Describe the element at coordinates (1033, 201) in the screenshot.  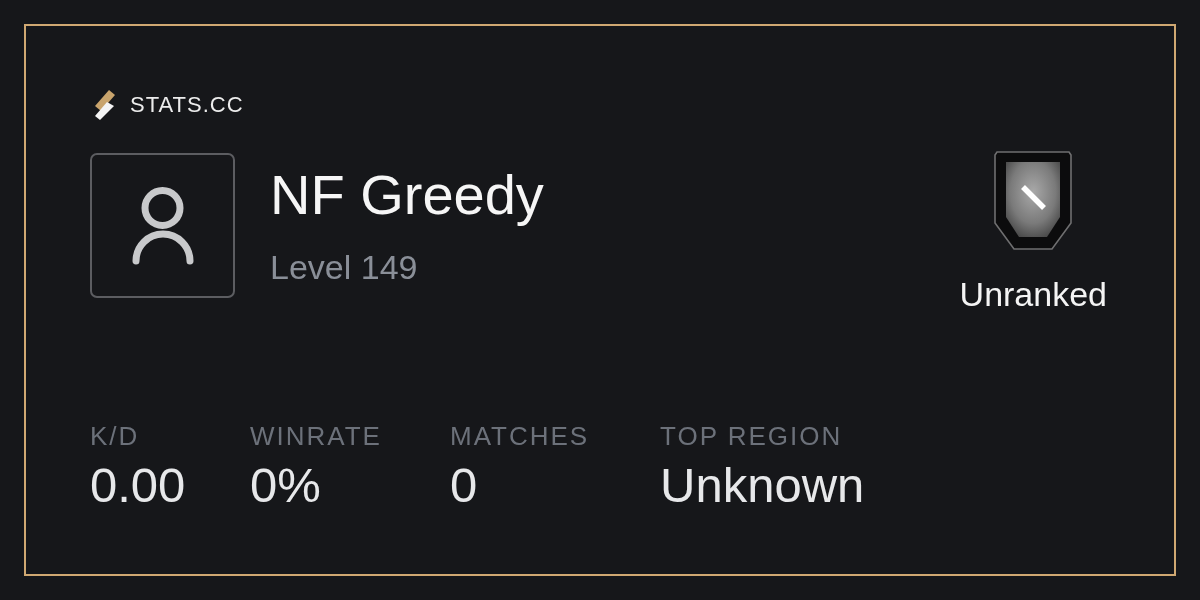
I see `shield-icon` at that location.